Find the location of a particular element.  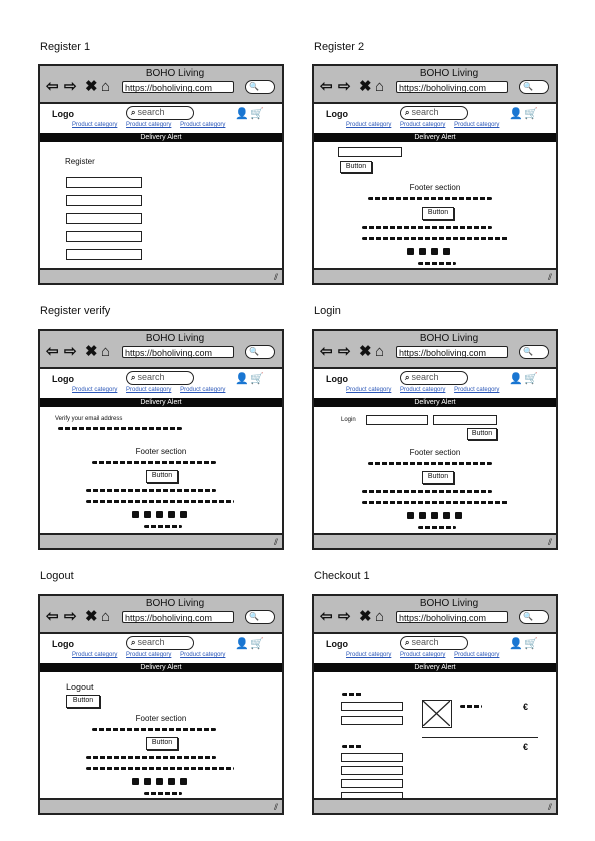

login-button: Button is located at coordinates (482, 434).